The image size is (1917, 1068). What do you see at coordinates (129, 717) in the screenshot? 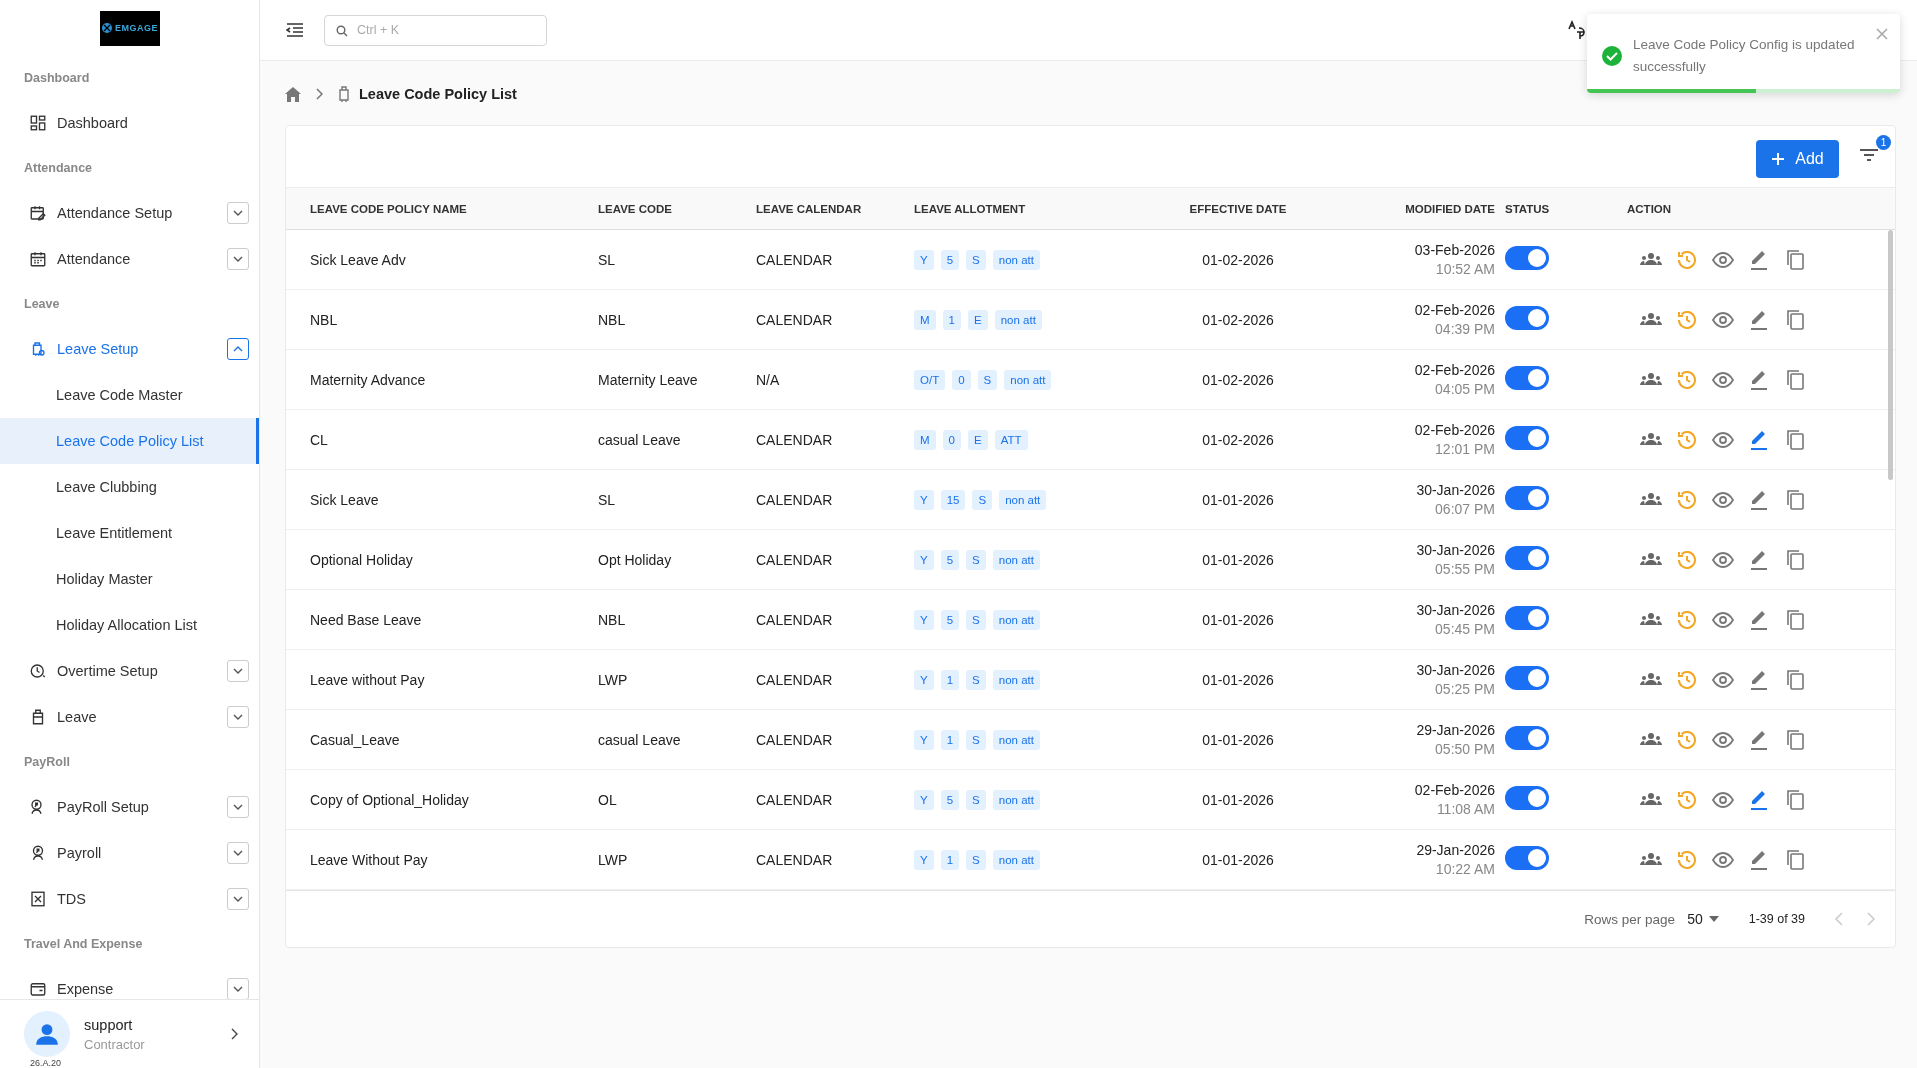
I see `nav-item: Leave` at bounding box center [129, 717].